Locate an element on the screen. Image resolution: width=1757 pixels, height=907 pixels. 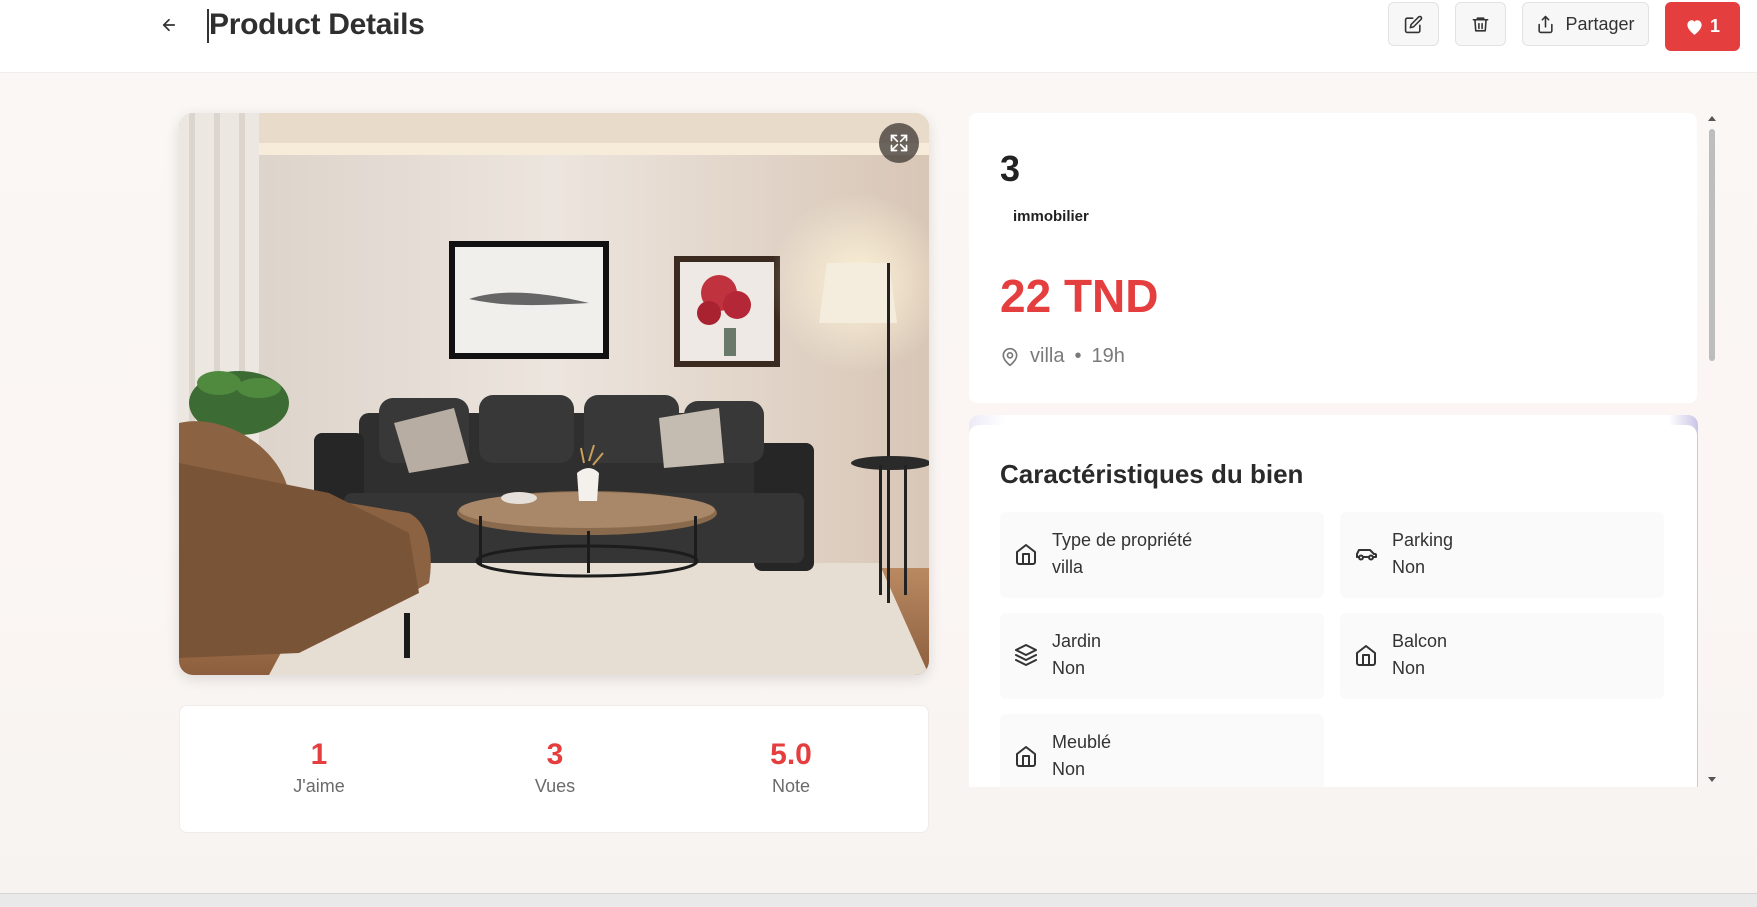
stat-value: 5.0 is located at coordinates (791, 754).